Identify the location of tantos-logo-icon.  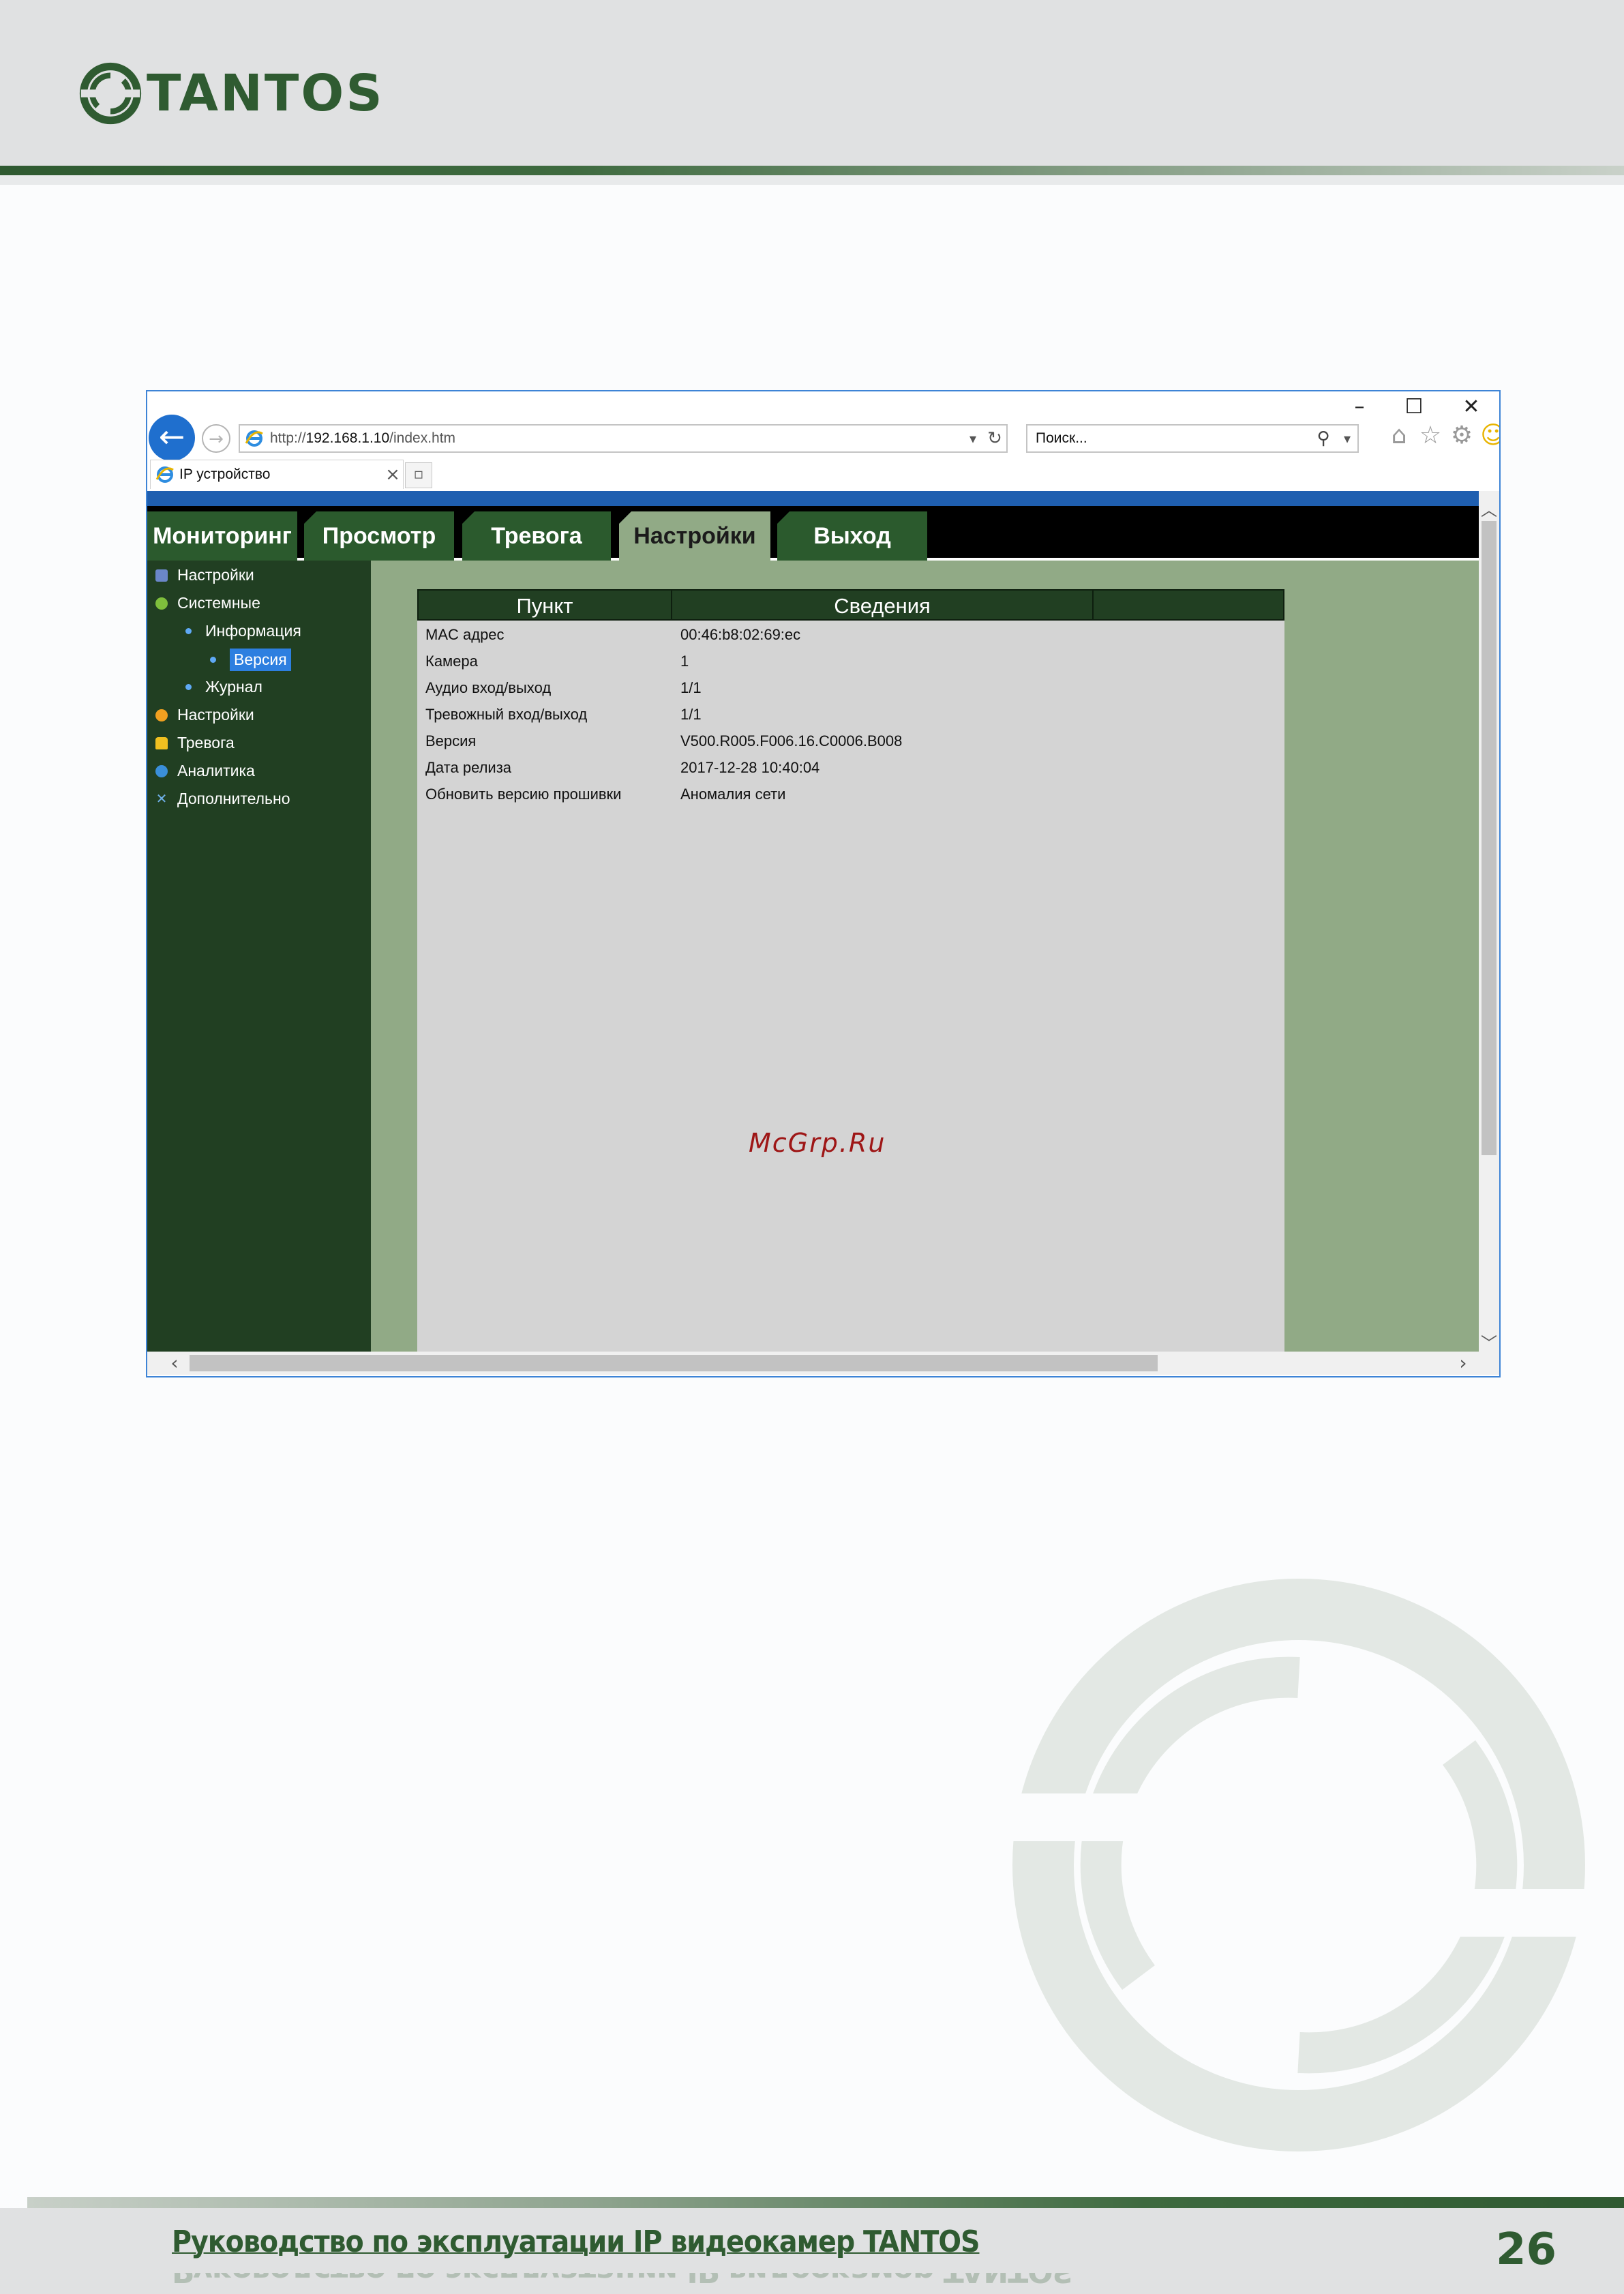
(110, 93).